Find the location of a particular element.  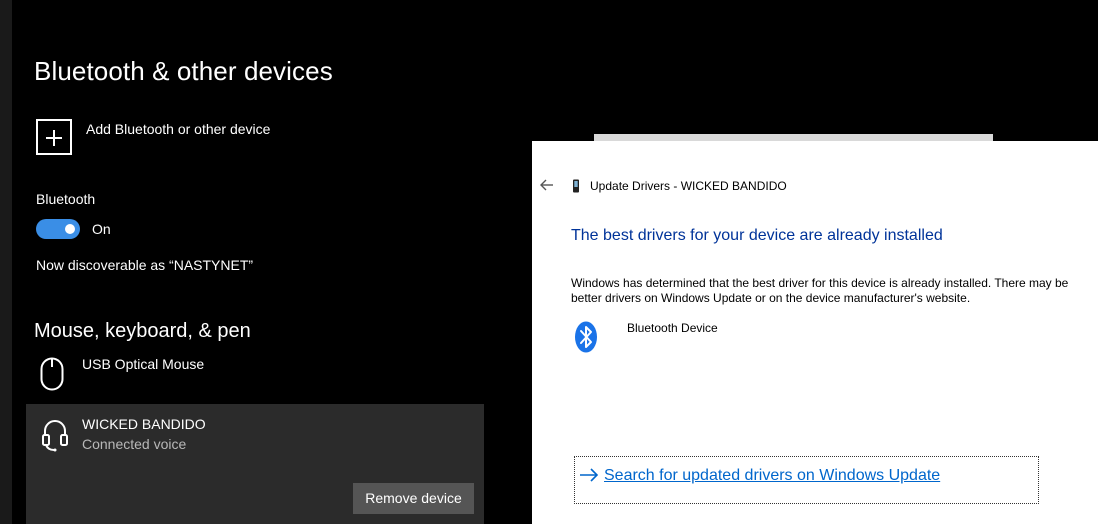

add-device-button is located at coordinates (54, 137).